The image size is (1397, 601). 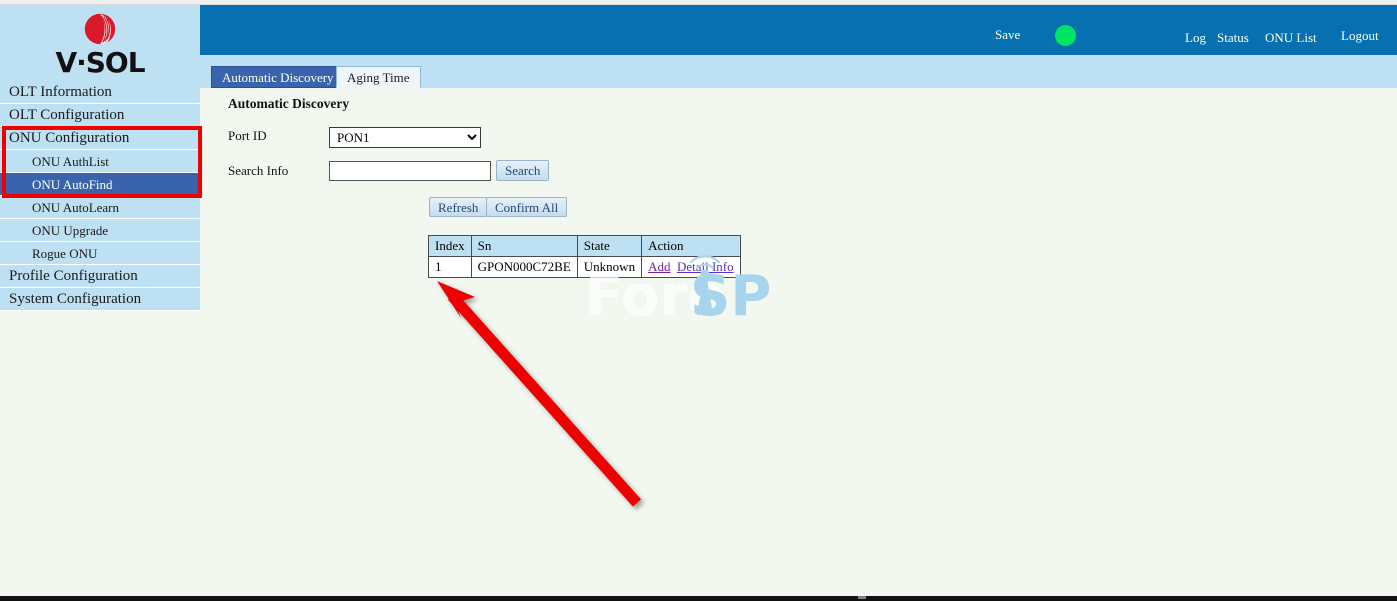 I want to click on table-header-row: Index Sn State Action, so click(x=584, y=246).